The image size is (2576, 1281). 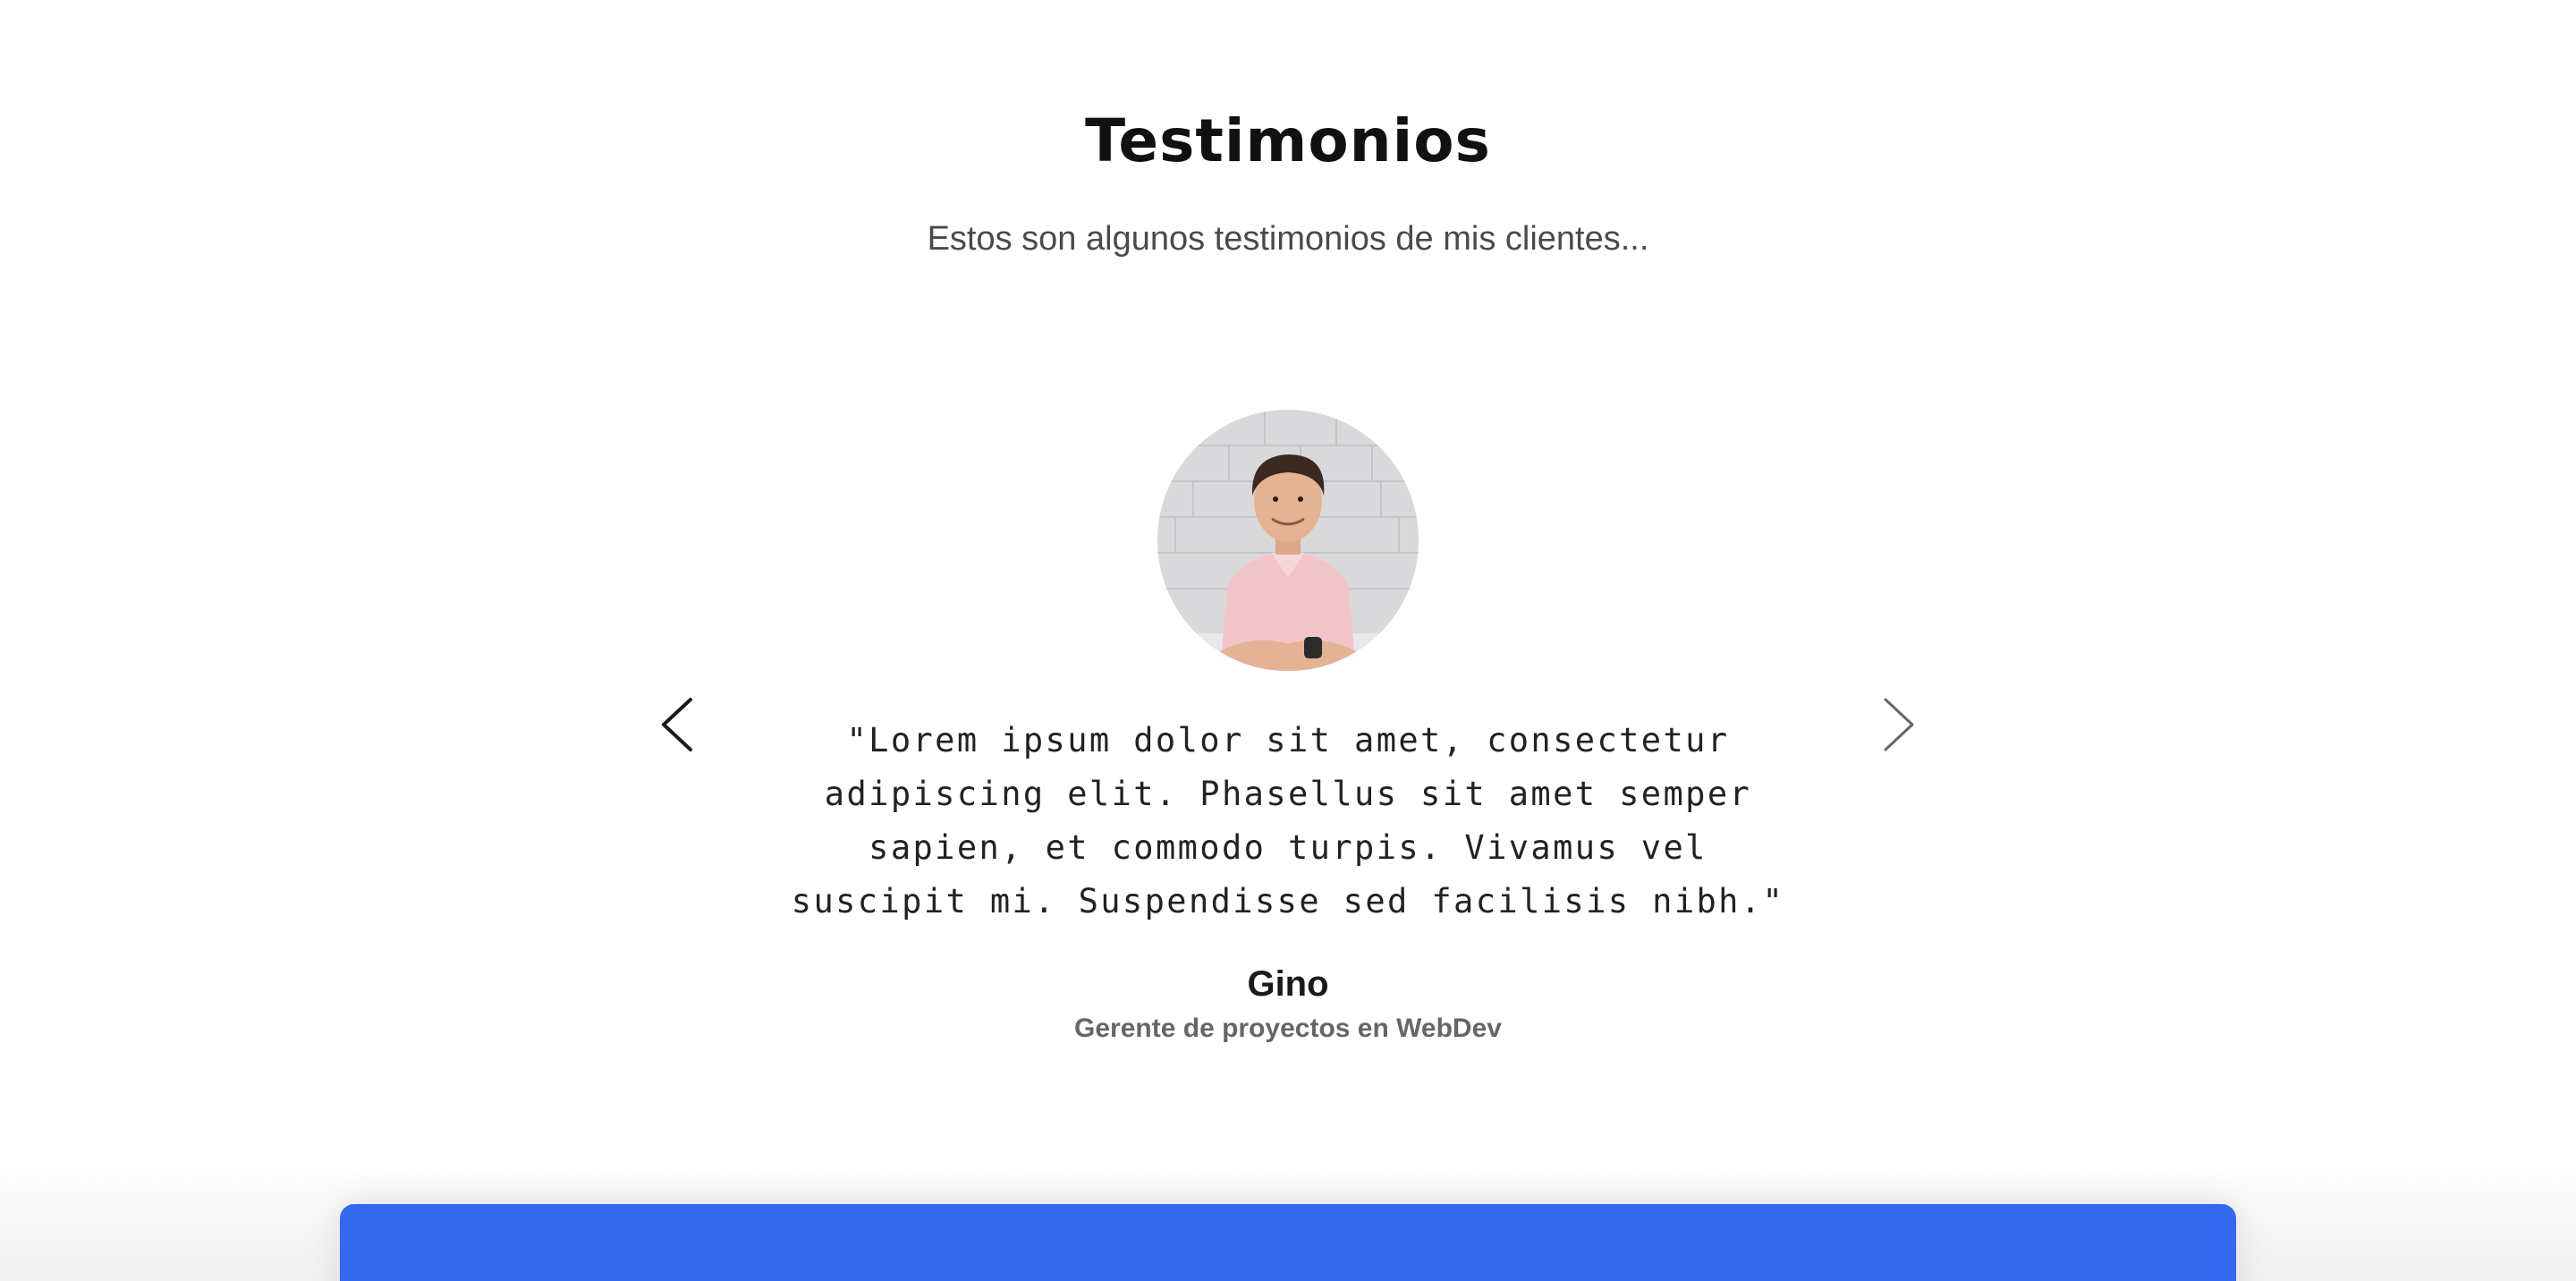 I want to click on chevron-left-icon, so click(x=677, y=724).